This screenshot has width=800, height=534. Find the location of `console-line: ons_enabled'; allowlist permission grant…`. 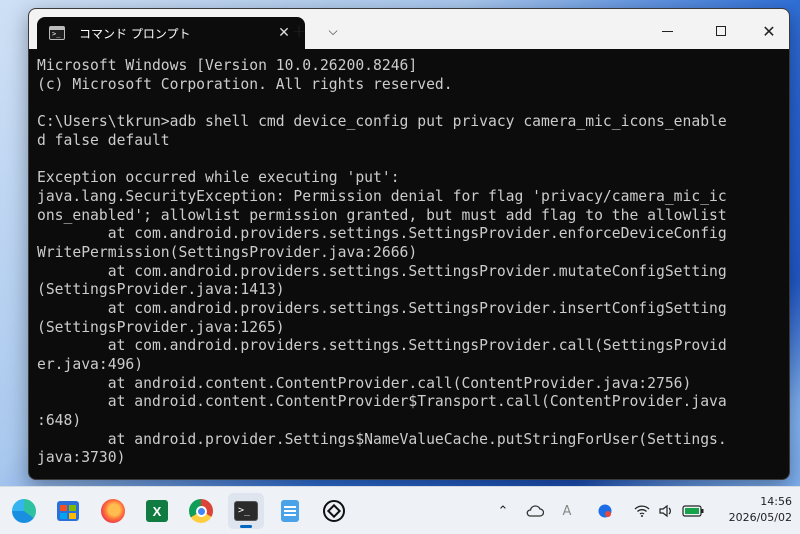

console-line: ons_enabled'; allowlist permission grant… is located at coordinates (382, 215).